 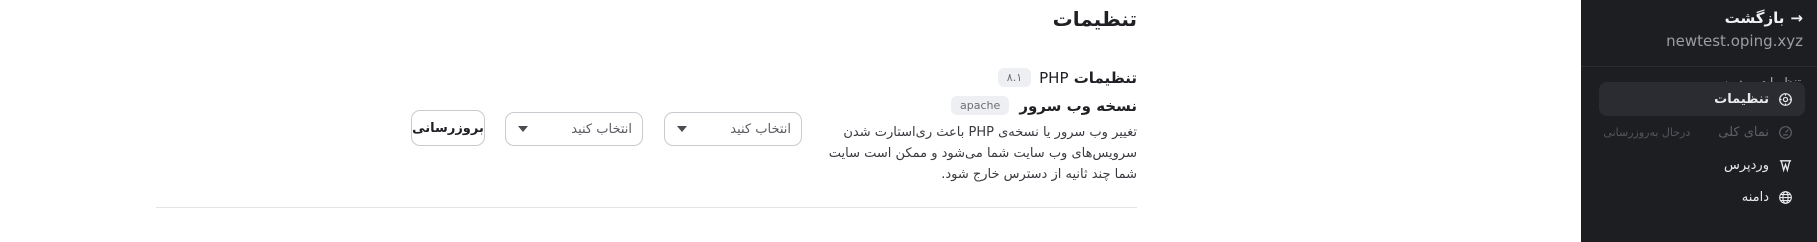 What do you see at coordinates (1785, 197) in the screenshot?
I see `globe-icon` at bounding box center [1785, 197].